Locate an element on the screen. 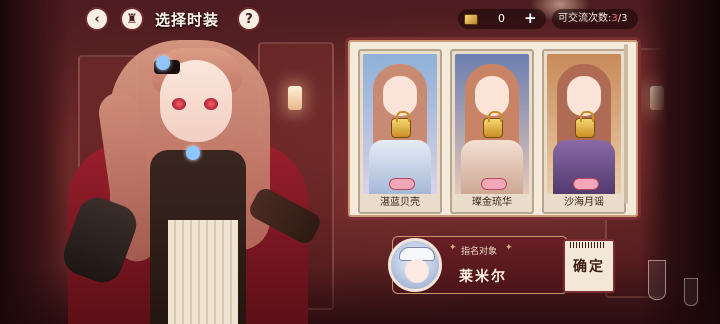 The height and width of the screenshot is (324, 720). page-title: 选择时装 is located at coordinates (187, 20).